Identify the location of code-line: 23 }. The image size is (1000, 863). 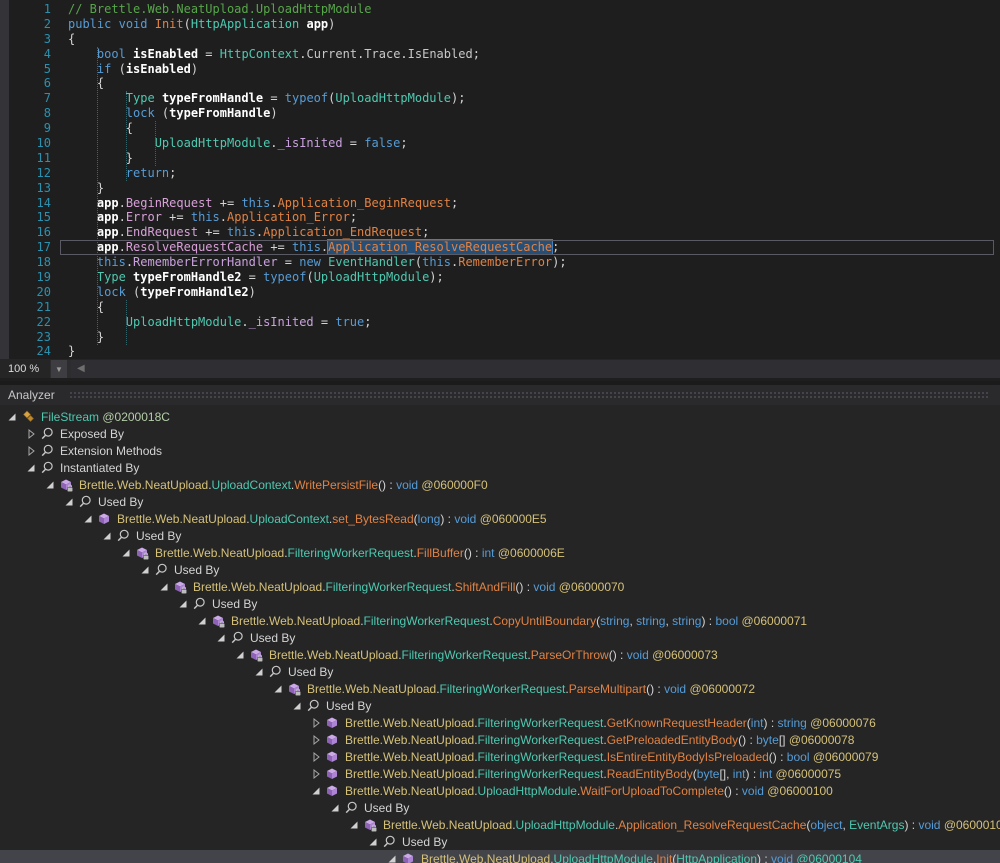
(500, 337).